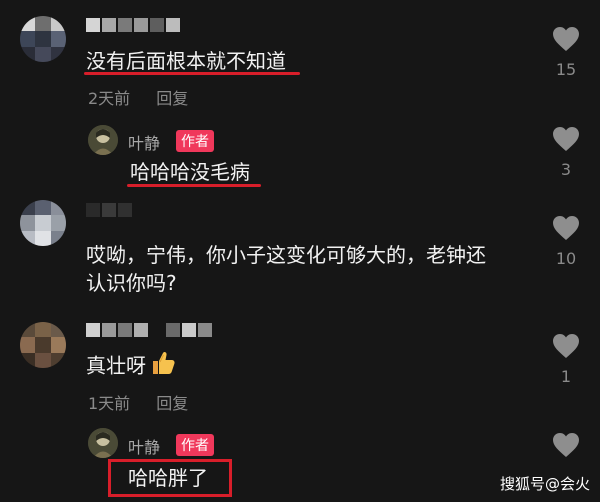 The image size is (600, 502). What do you see at coordinates (566, 376) in the screenshot?
I see `like-count: 1` at bounding box center [566, 376].